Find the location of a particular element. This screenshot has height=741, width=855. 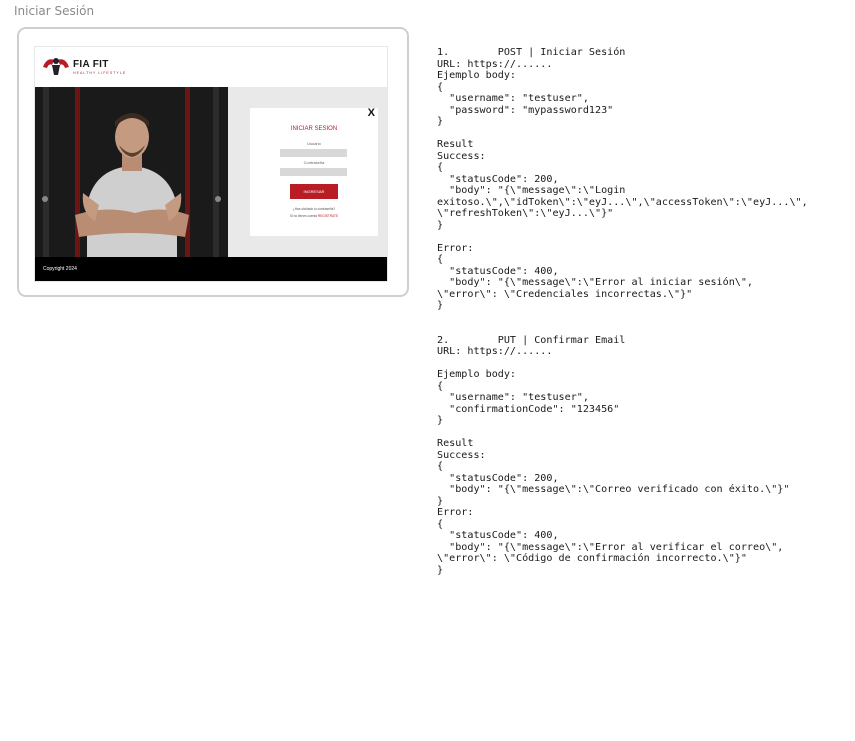

doc-line: "confirmationCode": "123456" is located at coordinates (528, 409).